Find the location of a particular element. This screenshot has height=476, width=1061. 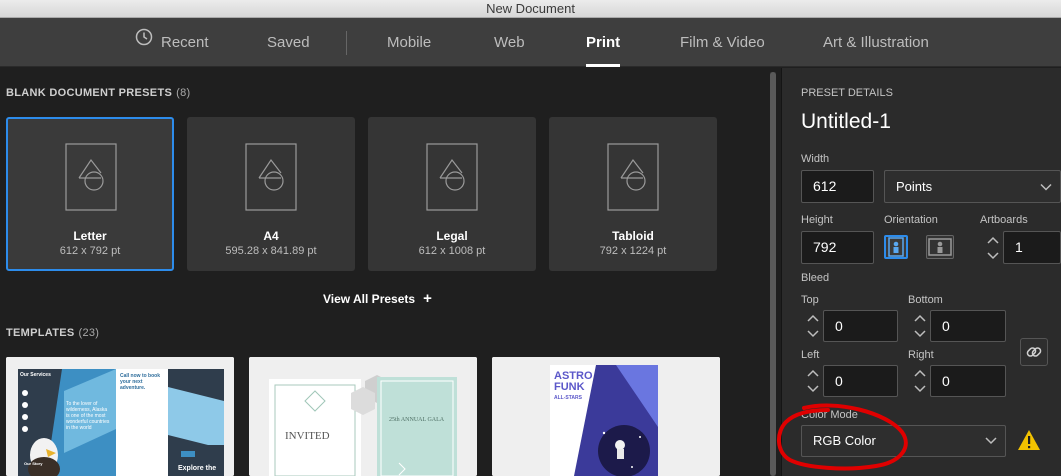

height-input: 792 is located at coordinates (837, 247).